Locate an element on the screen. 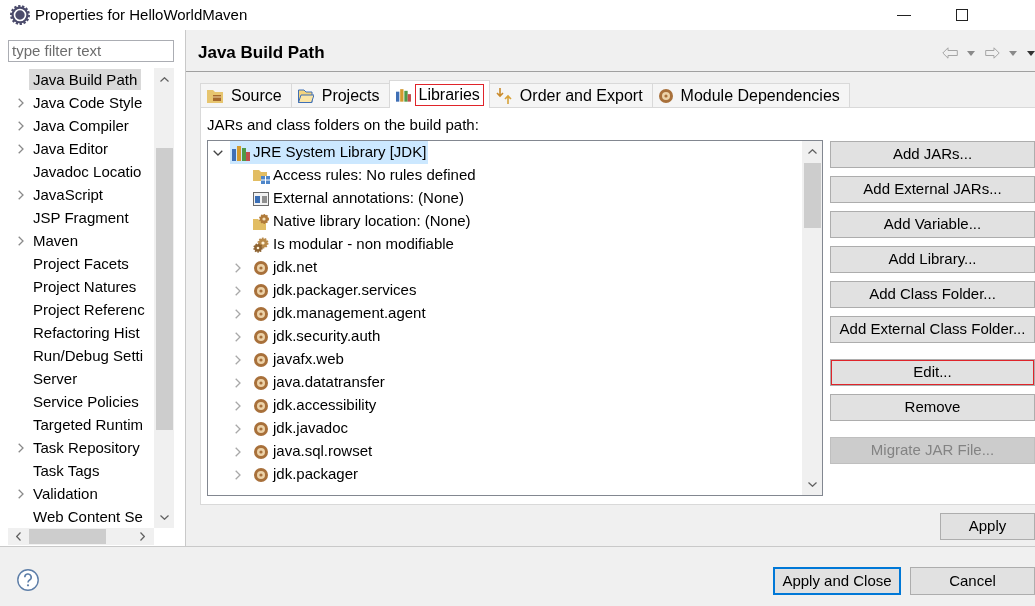 The width and height of the screenshot is (1035, 606). tree-item: jdk.management.agent is located at coordinates (339, 313).